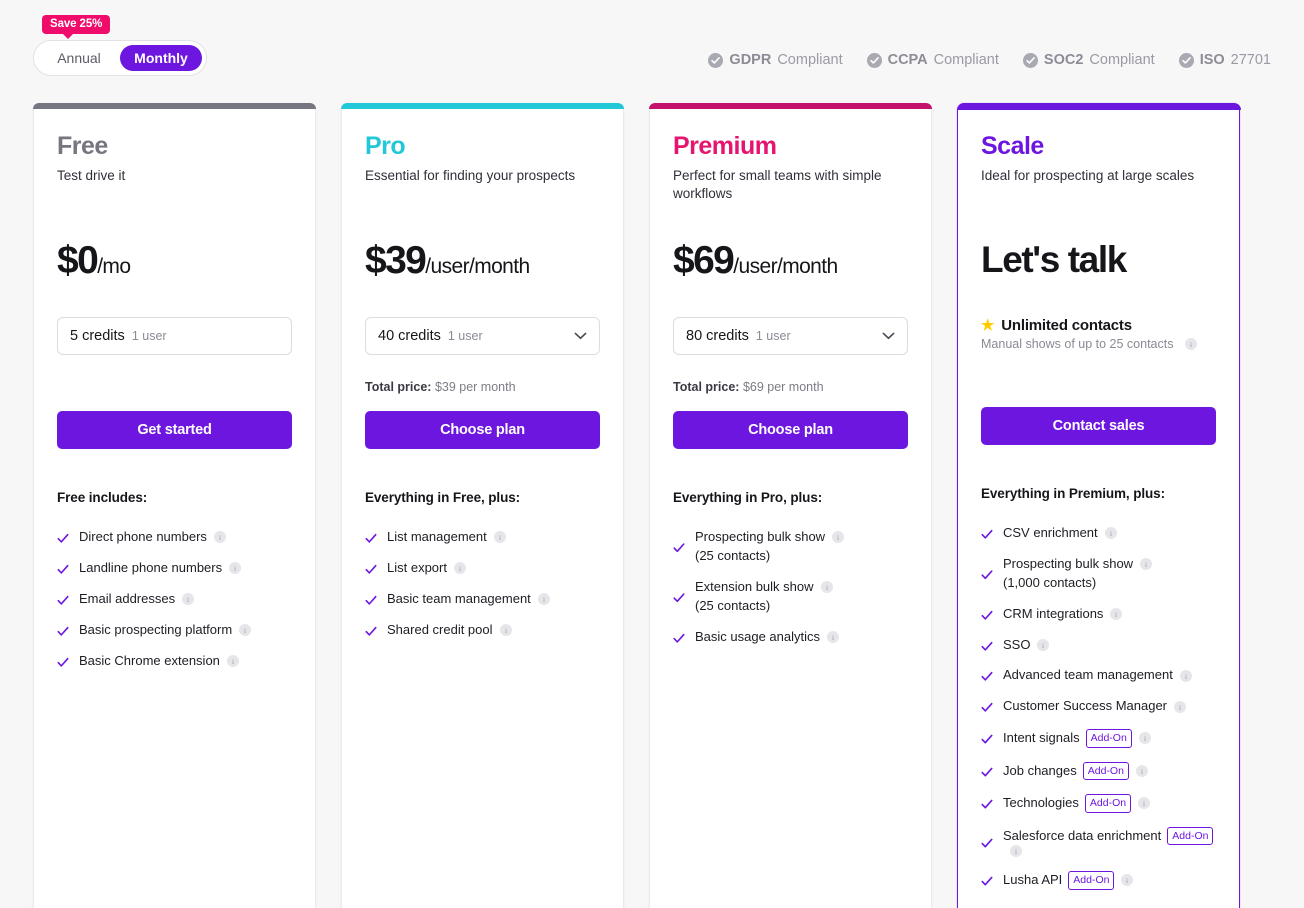  I want to click on total-price: Total price: $69 per month, so click(790, 388).